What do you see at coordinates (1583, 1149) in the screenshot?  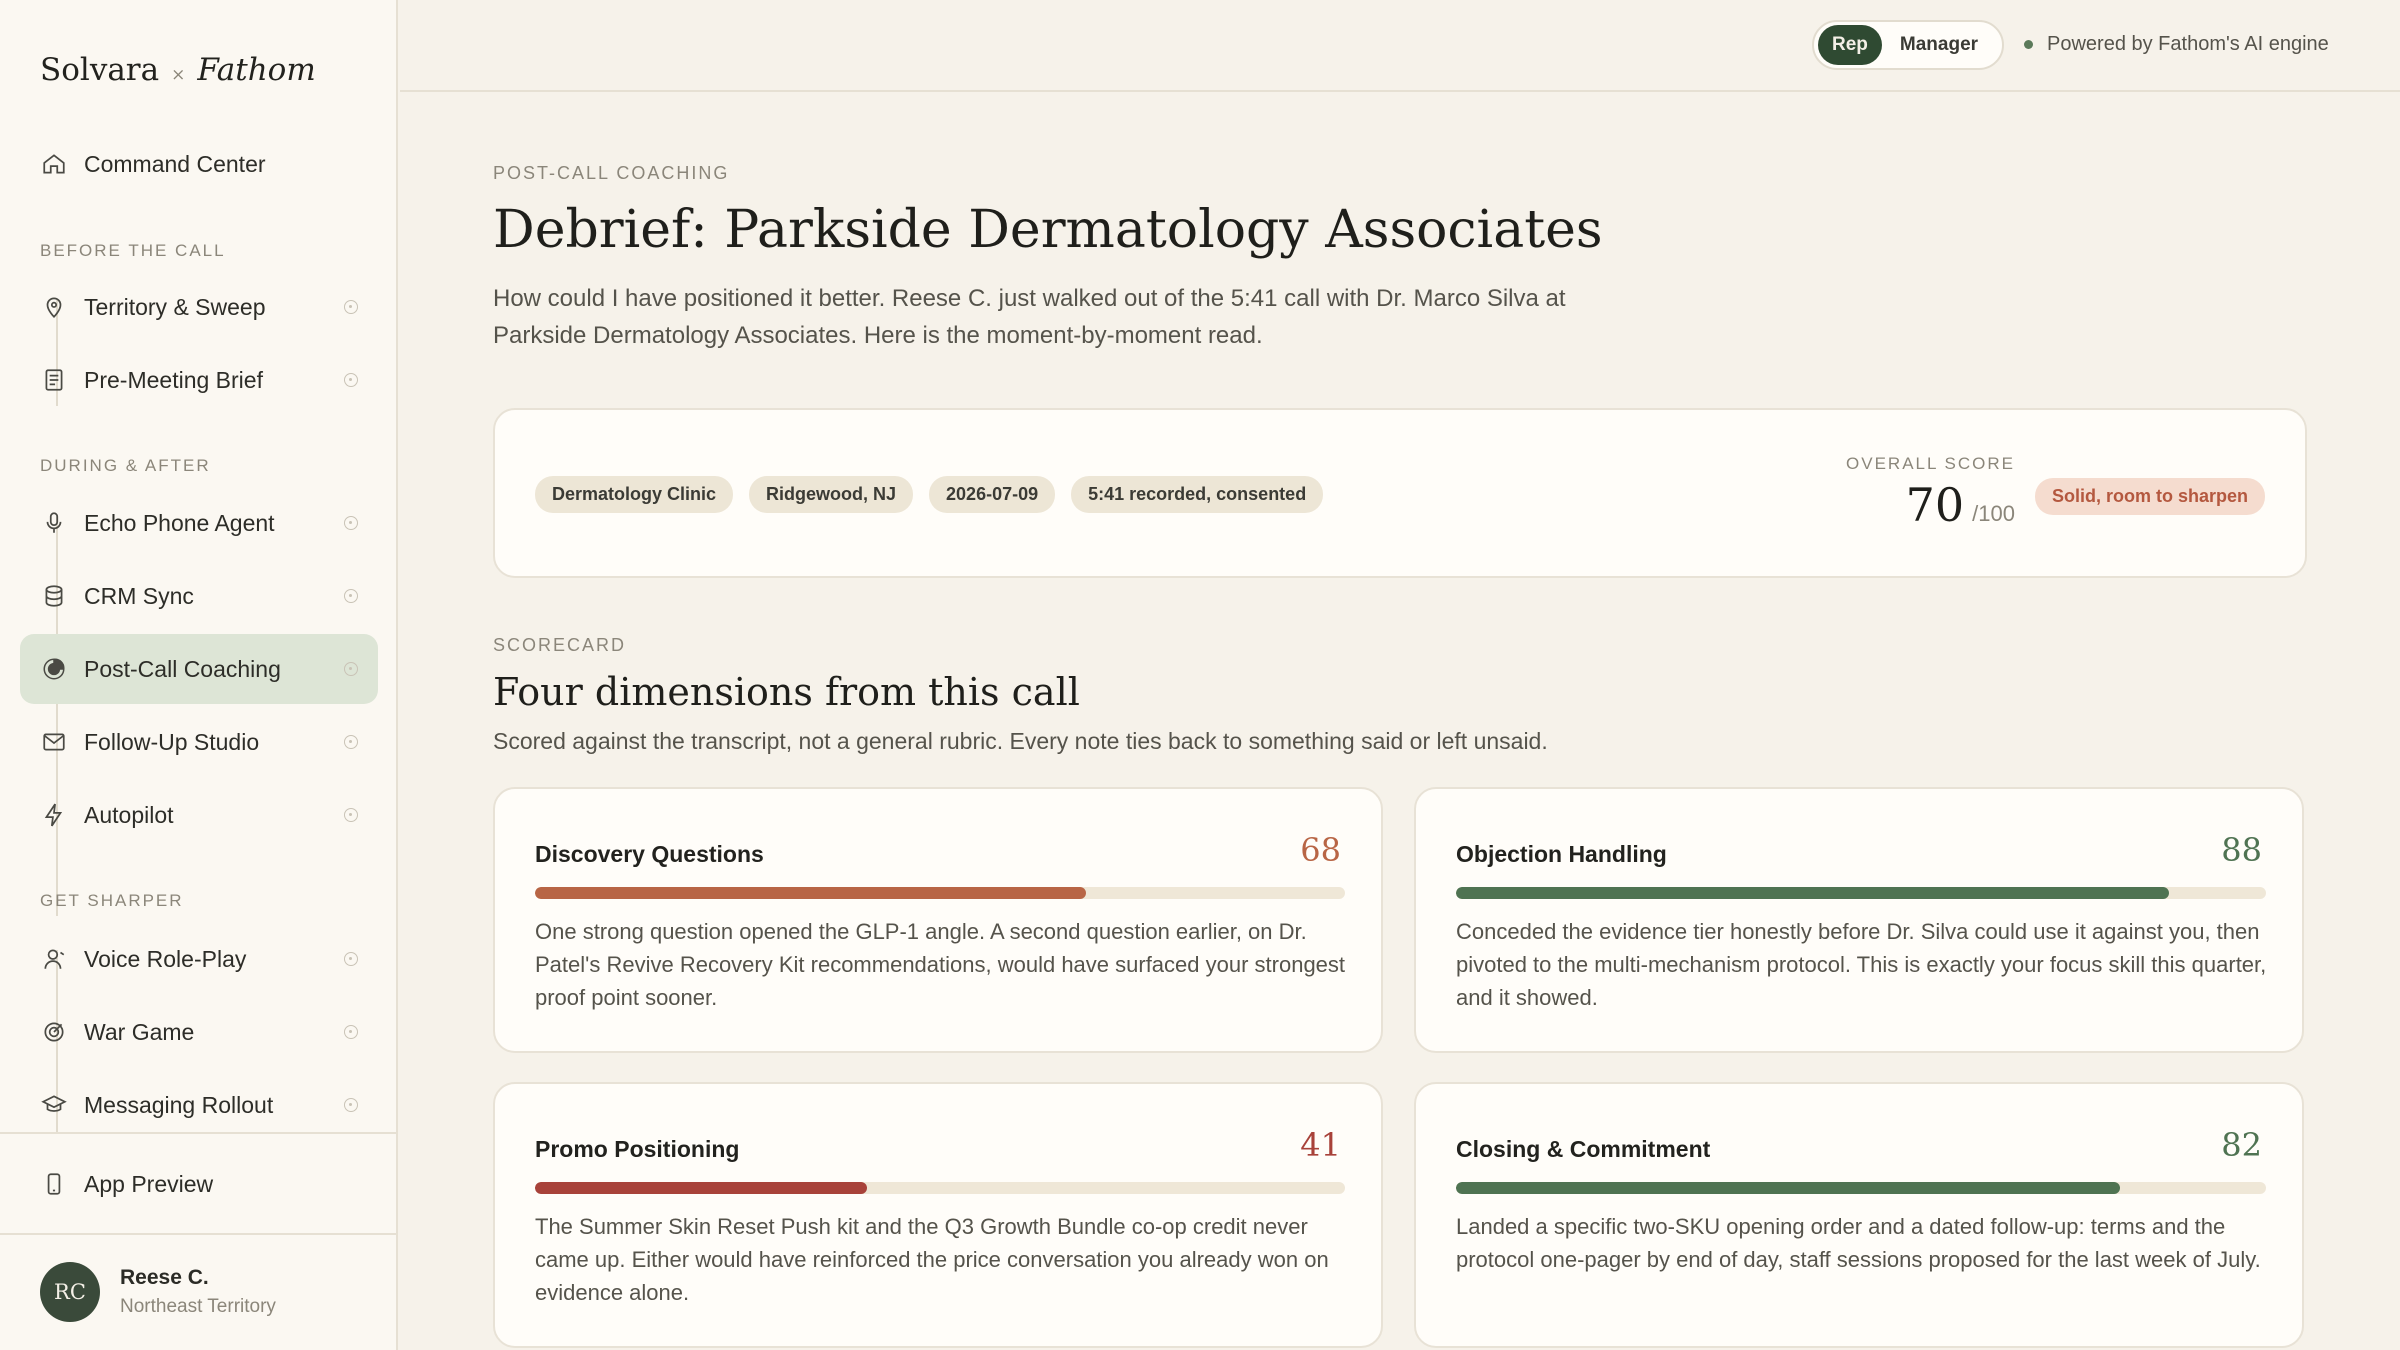 I see `card-title: Closing & Commitment` at bounding box center [1583, 1149].